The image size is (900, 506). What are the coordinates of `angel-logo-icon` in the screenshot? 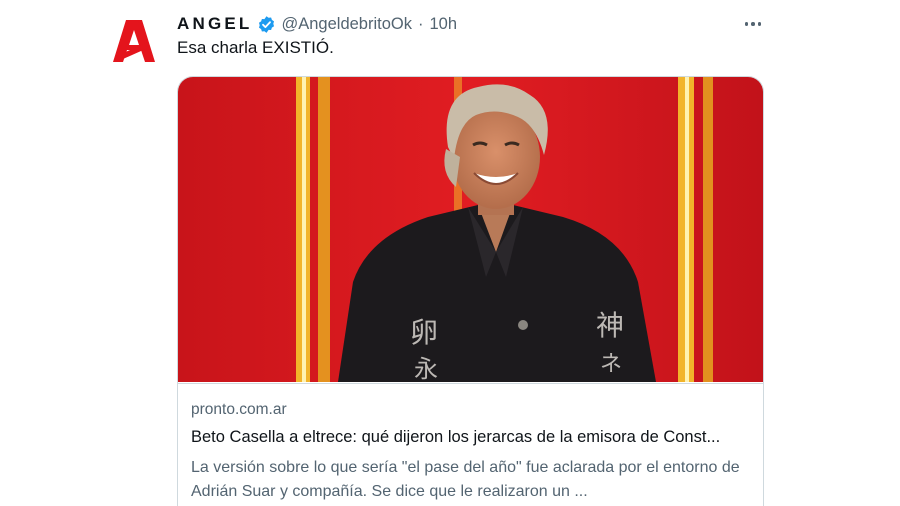 It's located at (134, 41).